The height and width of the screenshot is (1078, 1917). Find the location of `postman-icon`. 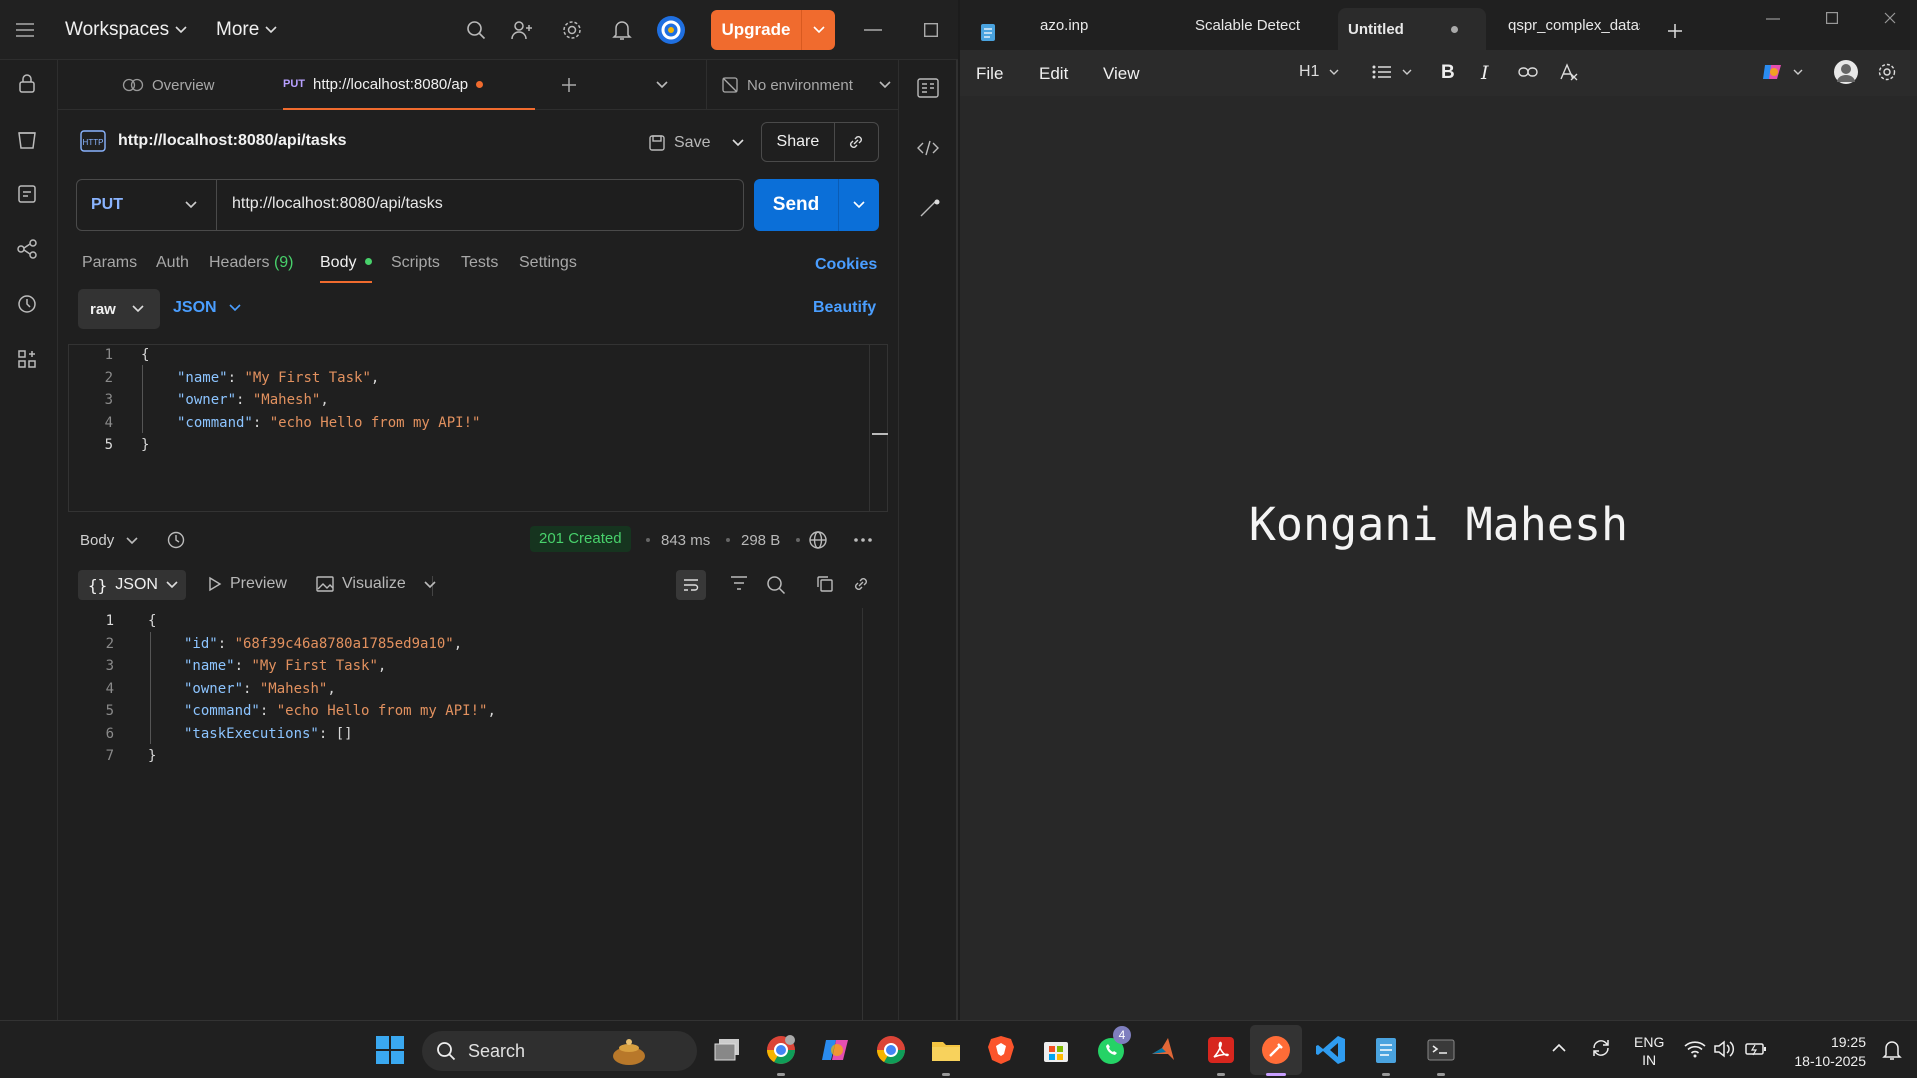

postman-icon is located at coordinates (1276, 1050).